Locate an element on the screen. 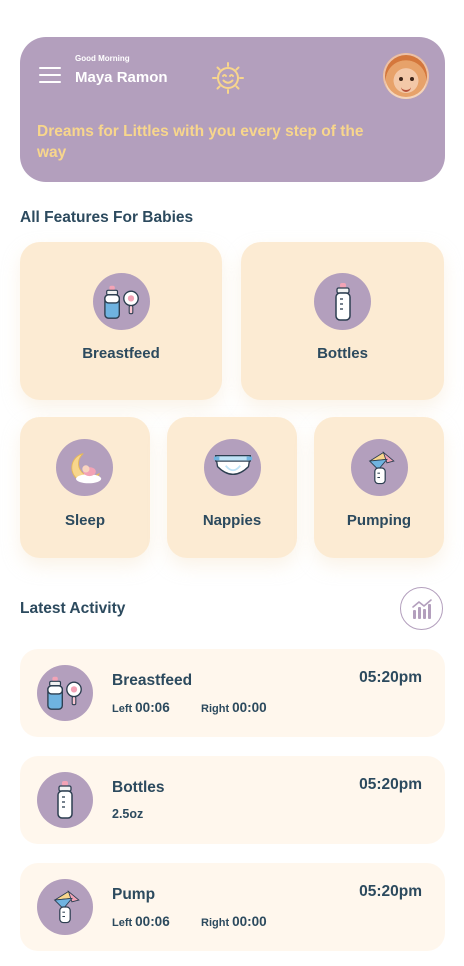  bar-chart-icon is located at coordinates (421, 608).